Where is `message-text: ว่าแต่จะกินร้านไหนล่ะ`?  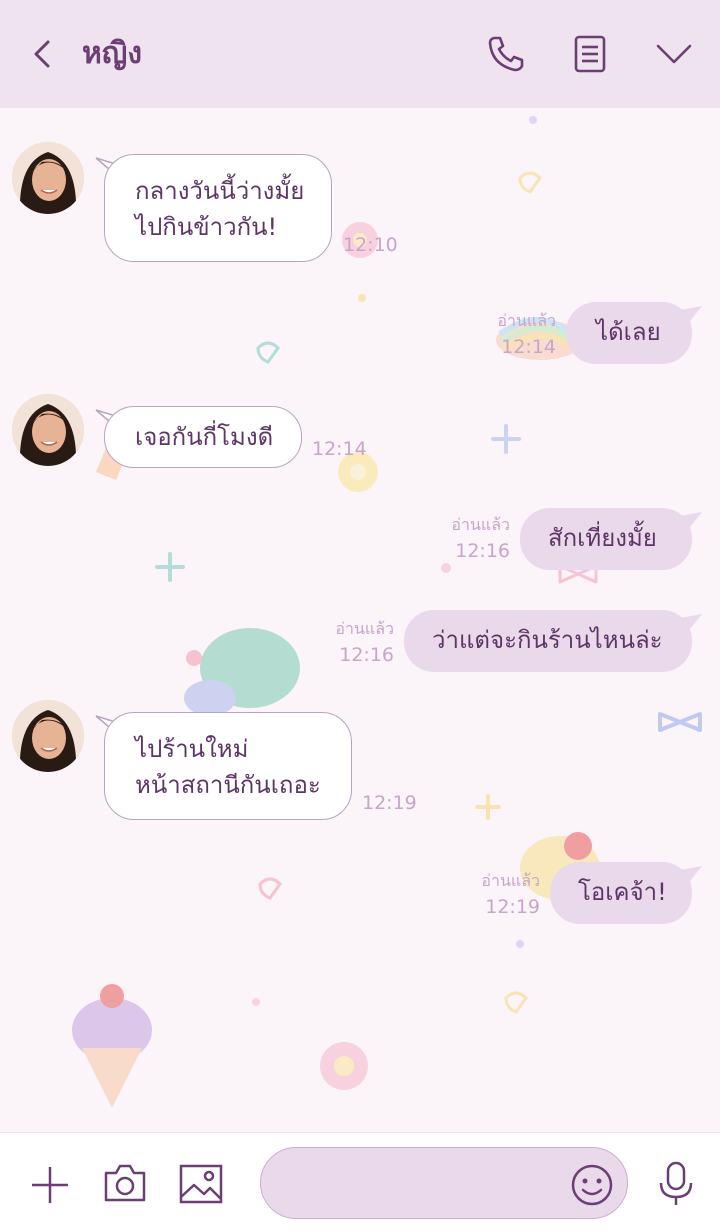 message-text: ว่าแต่จะกินร้านไหนล่ะ is located at coordinates (547, 640).